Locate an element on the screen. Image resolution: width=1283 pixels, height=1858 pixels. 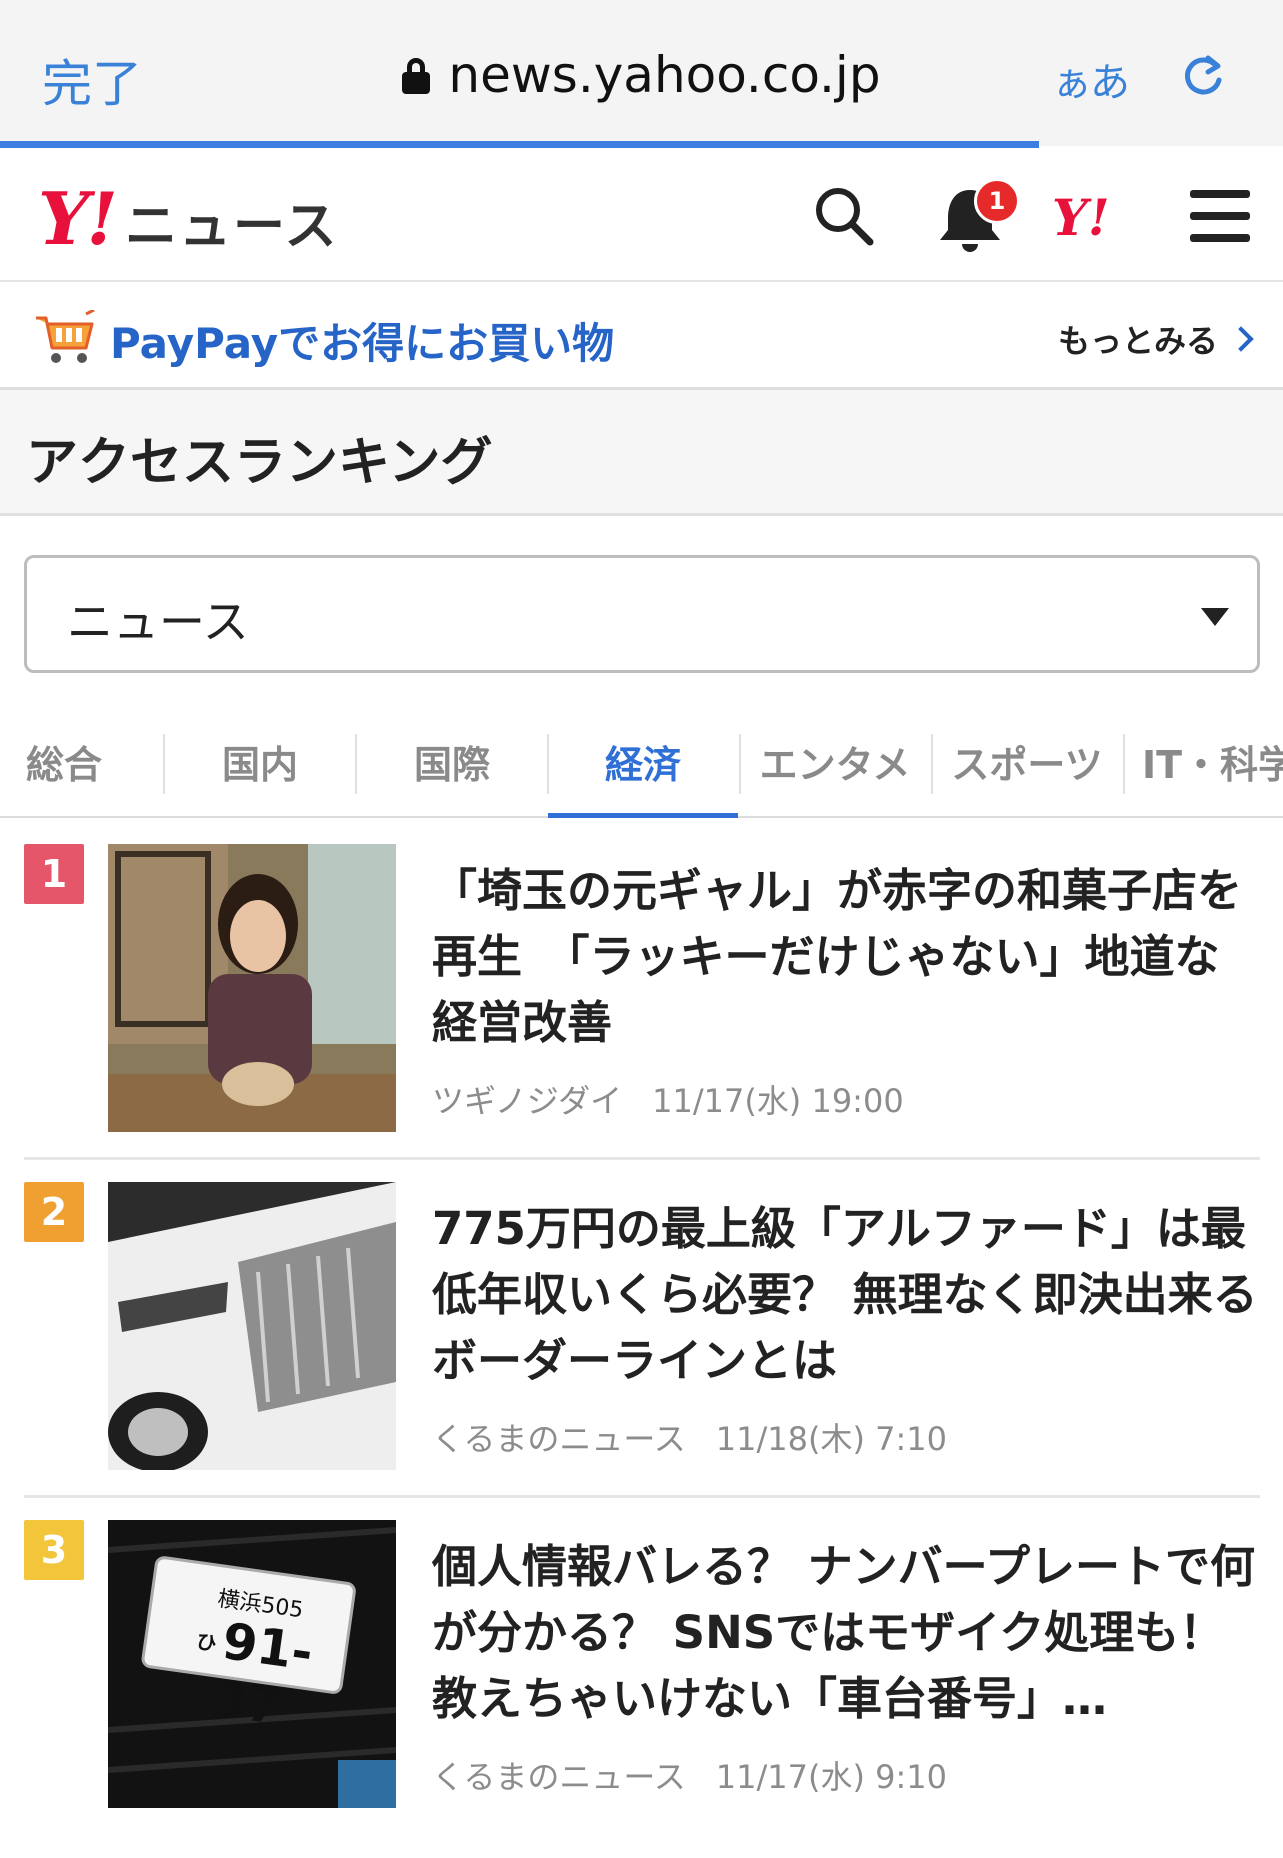
browser-toolbar: 完了 news.yahoo.co.jp ぁあ is located at coordinates (641, 74).